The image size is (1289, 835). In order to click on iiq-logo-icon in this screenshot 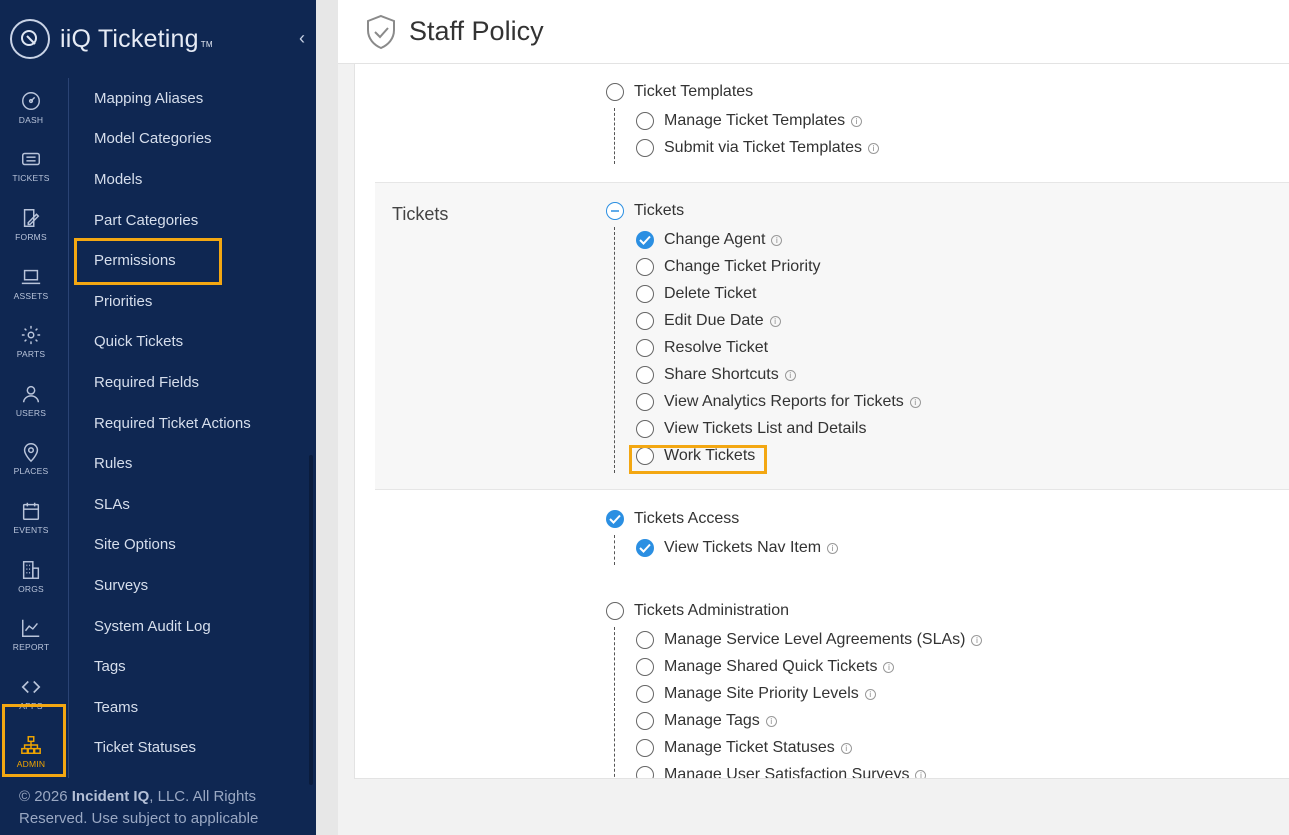, I will do `click(30, 39)`.